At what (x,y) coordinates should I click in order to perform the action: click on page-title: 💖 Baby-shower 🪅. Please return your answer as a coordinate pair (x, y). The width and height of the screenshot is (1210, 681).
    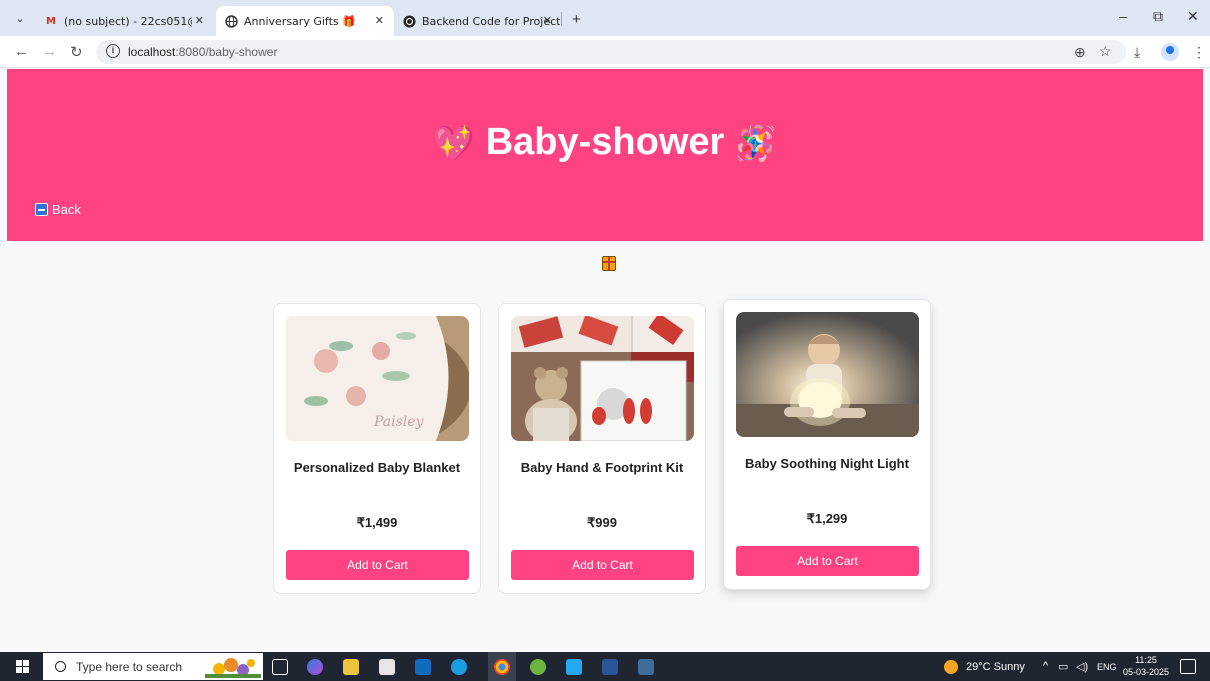
    Looking at the image, I should click on (605, 142).